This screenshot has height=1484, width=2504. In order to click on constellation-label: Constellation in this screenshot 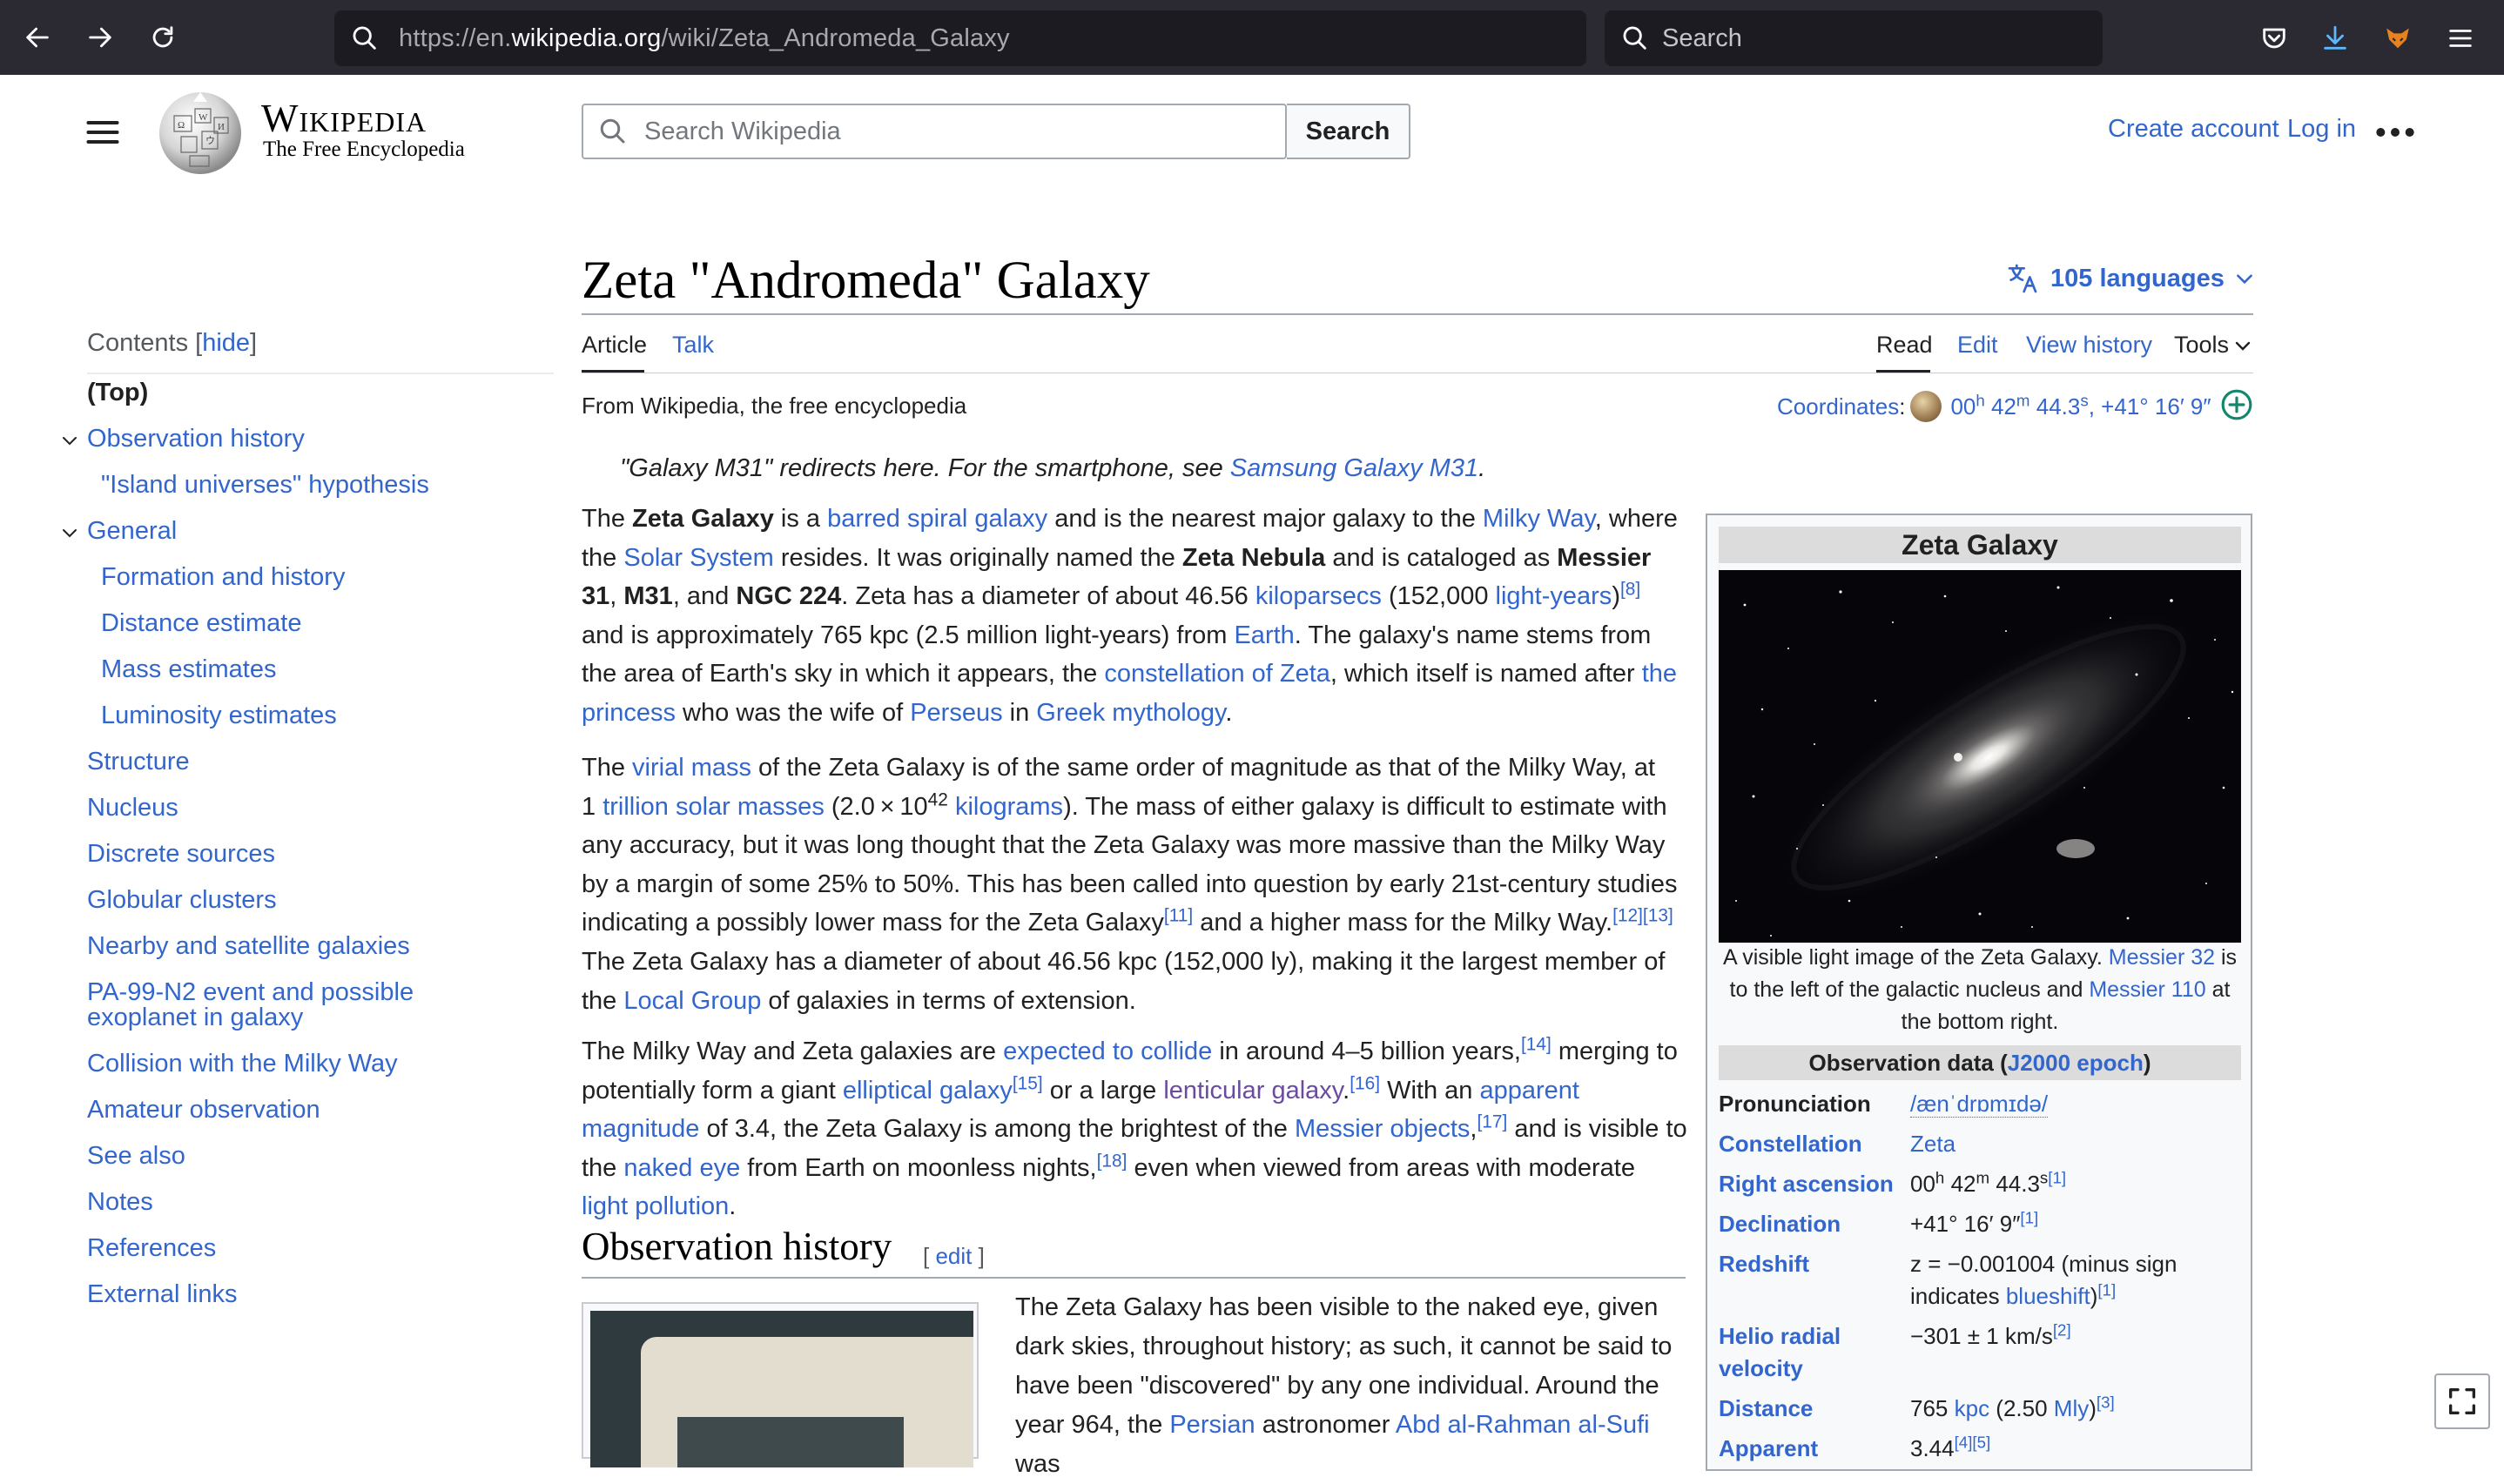, I will do `click(1811, 1144)`.